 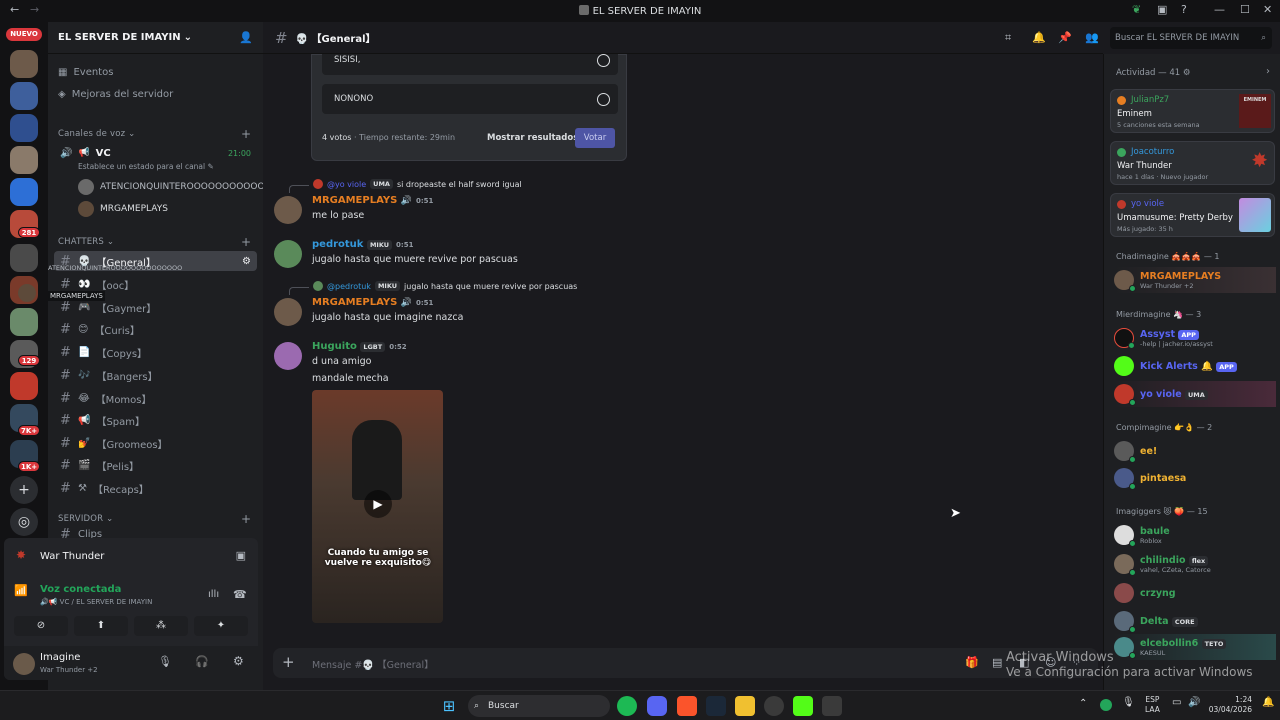 What do you see at coordinates (685, 663) in the screenshot?
I see `message-composer: + Mensaje #💀 【General】 🎁 ▤ ◧ ☺ ⁘` at bounding box center [685, 663].